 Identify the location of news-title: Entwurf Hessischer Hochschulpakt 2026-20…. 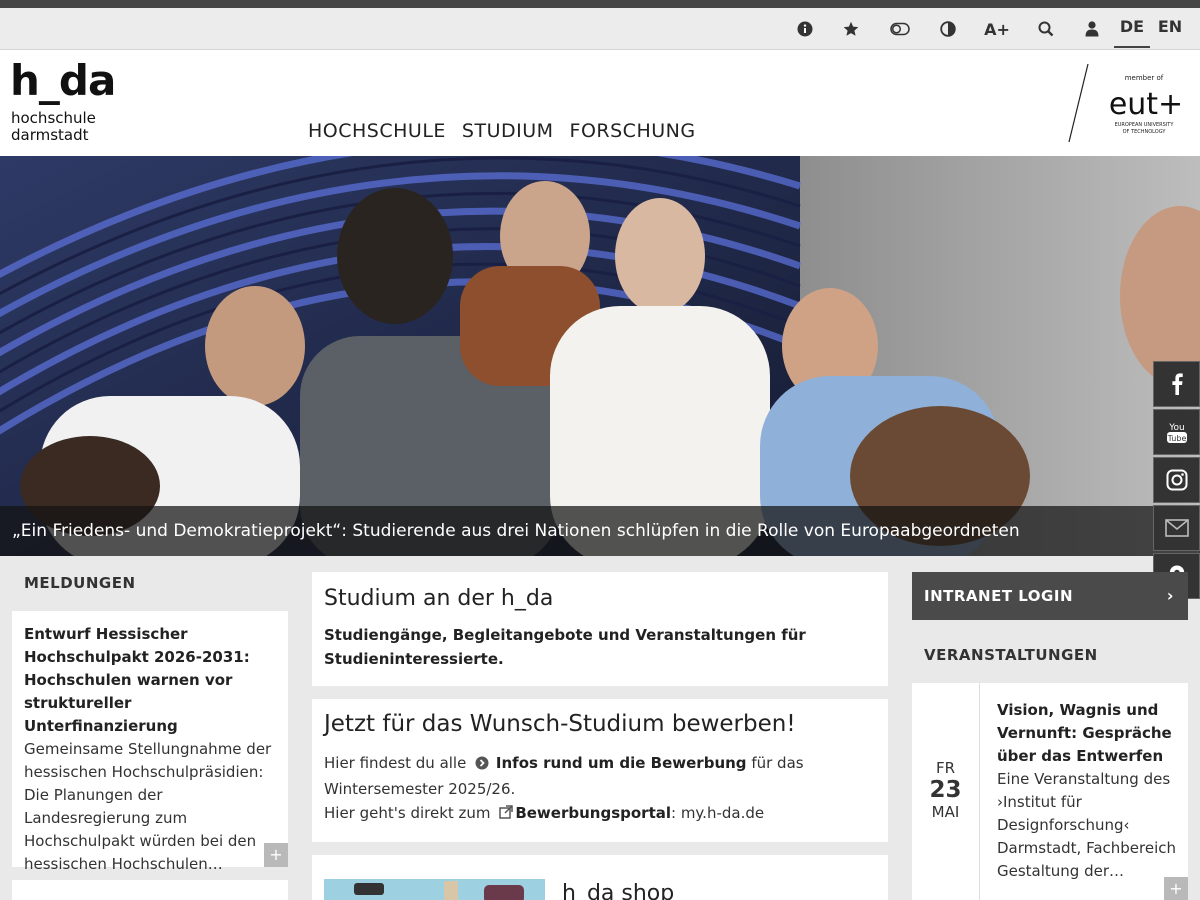
(150, 680).